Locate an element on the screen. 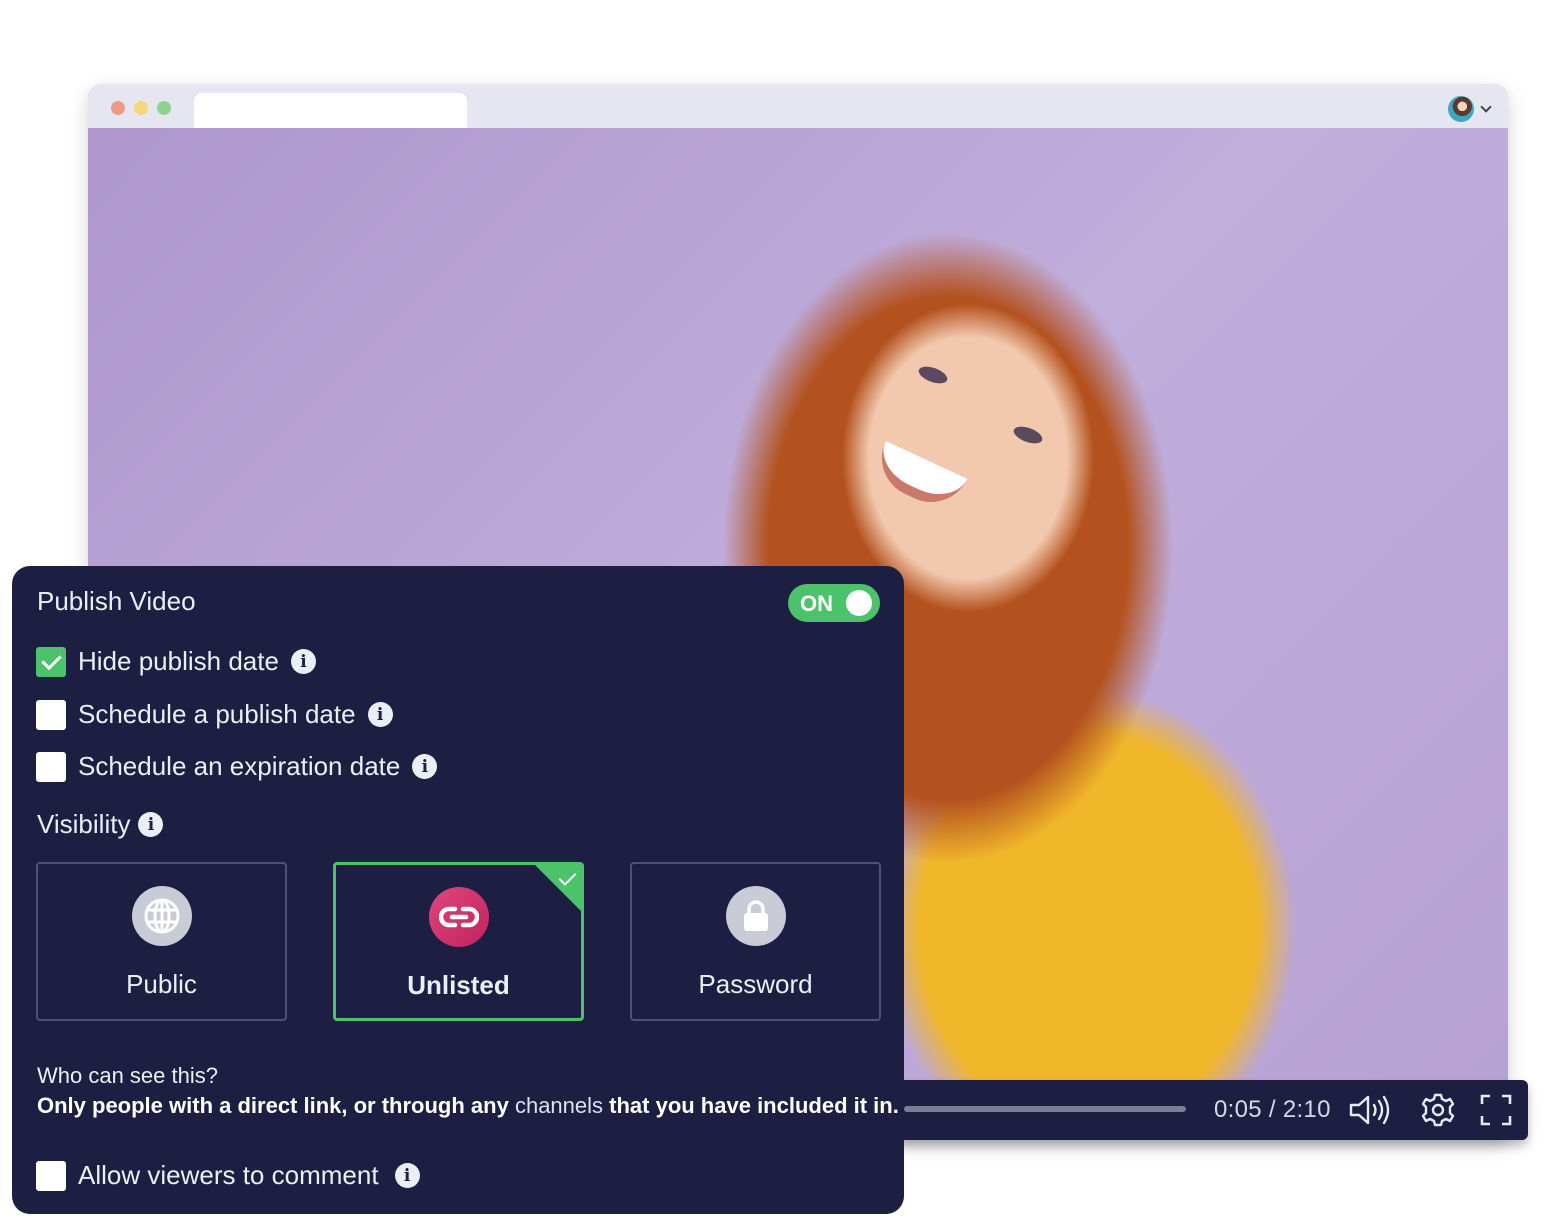 The image size is (1558, 1226). visibility-label: Visibility is located at coordinates (84, 824).